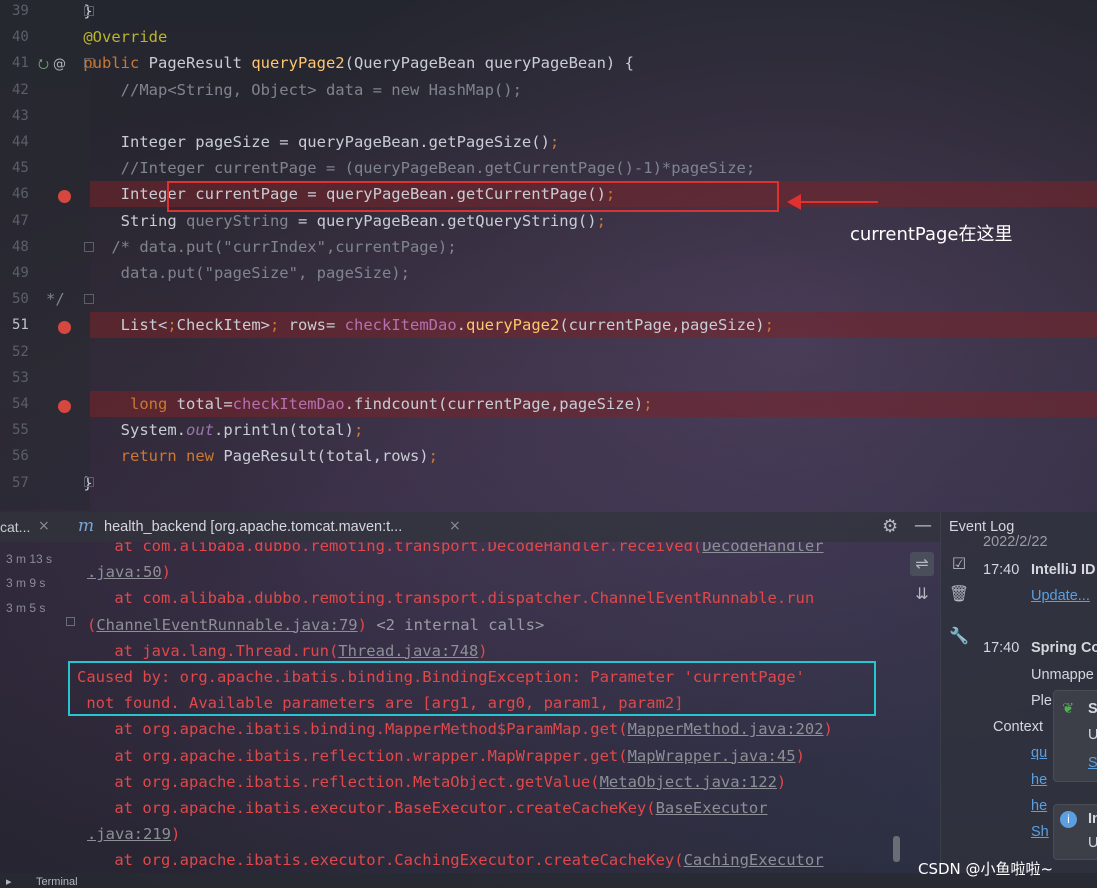  I want to click on line-number: 49, so click(20, 273).